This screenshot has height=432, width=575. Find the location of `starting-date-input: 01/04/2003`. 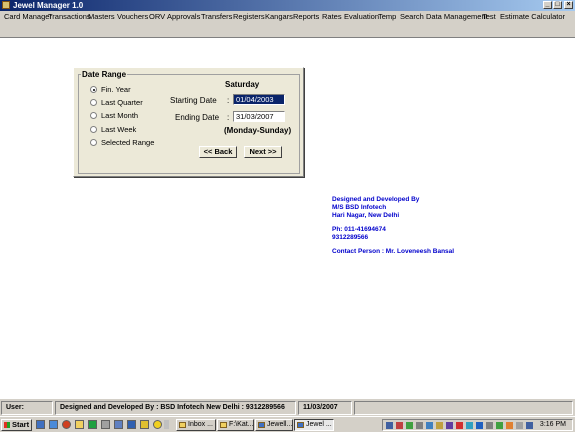

starting-date-input: 01/04/2003 is located at coordinates (259, 99).